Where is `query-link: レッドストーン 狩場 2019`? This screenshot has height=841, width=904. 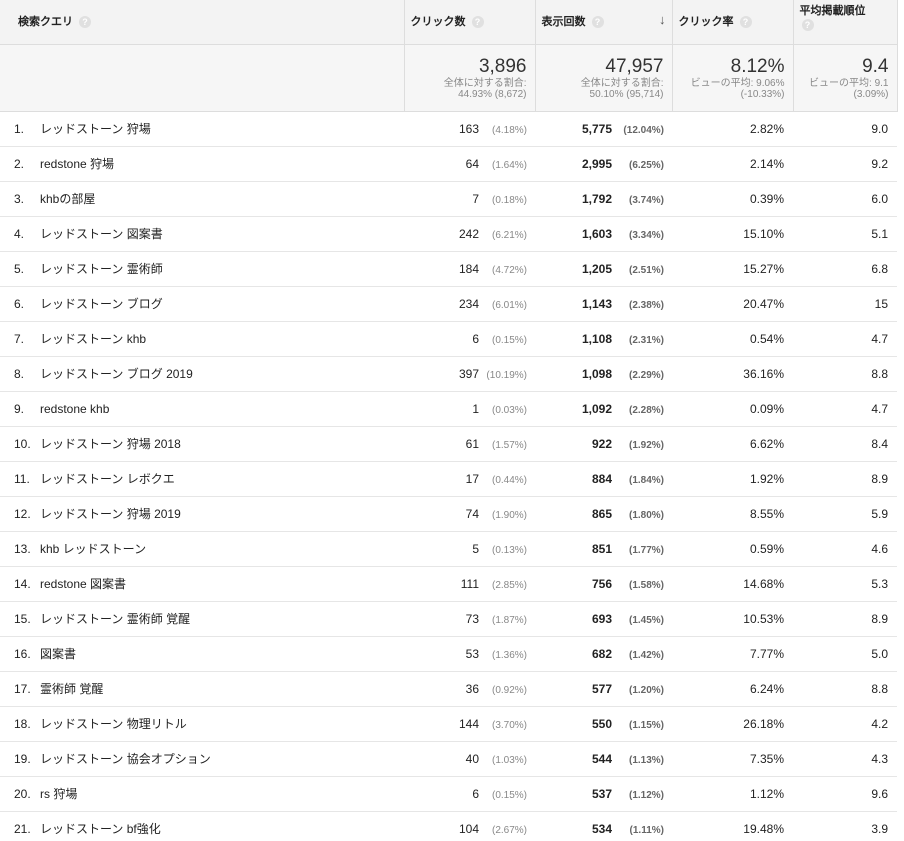 query-link: レッドストーン 狩場 2019 is located at coordinates (110, 514).